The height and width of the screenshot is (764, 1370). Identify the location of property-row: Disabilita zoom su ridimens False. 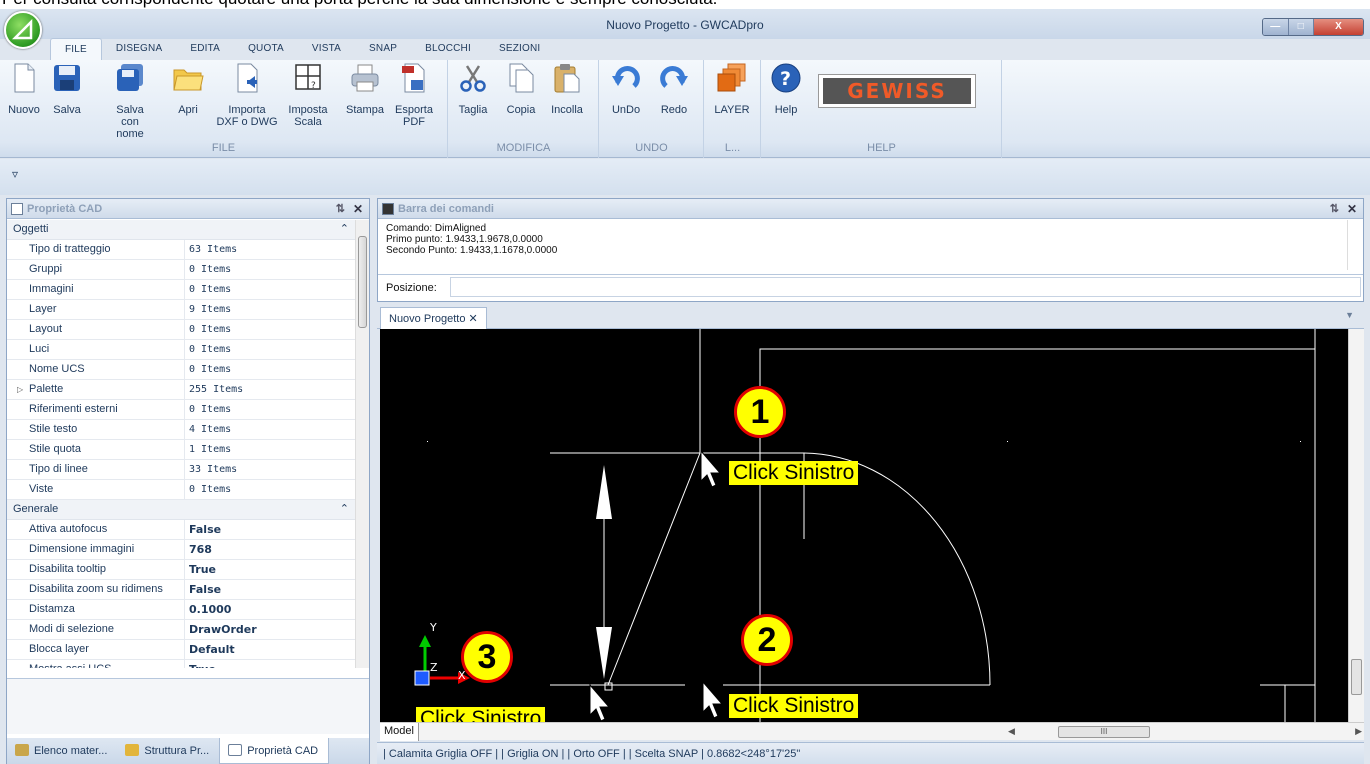
(182, 590).